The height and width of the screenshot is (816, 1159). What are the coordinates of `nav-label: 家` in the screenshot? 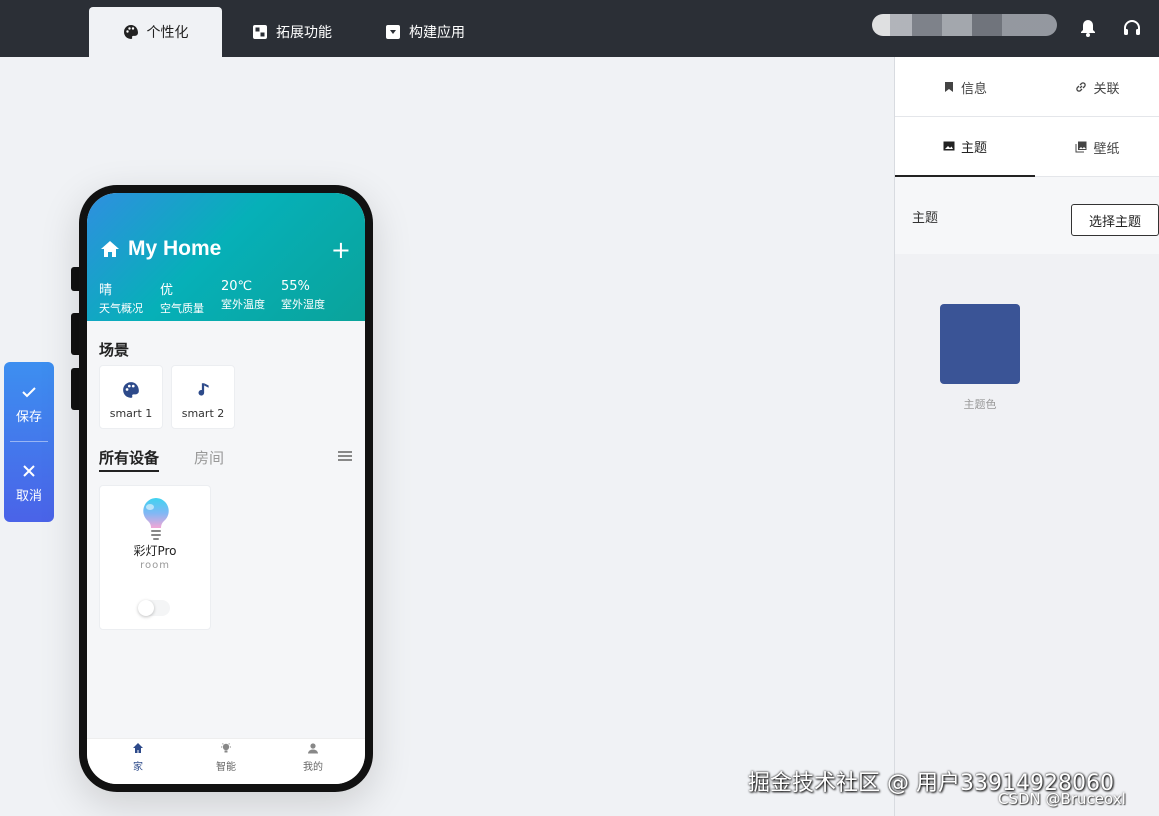 It's located at (138, 767).